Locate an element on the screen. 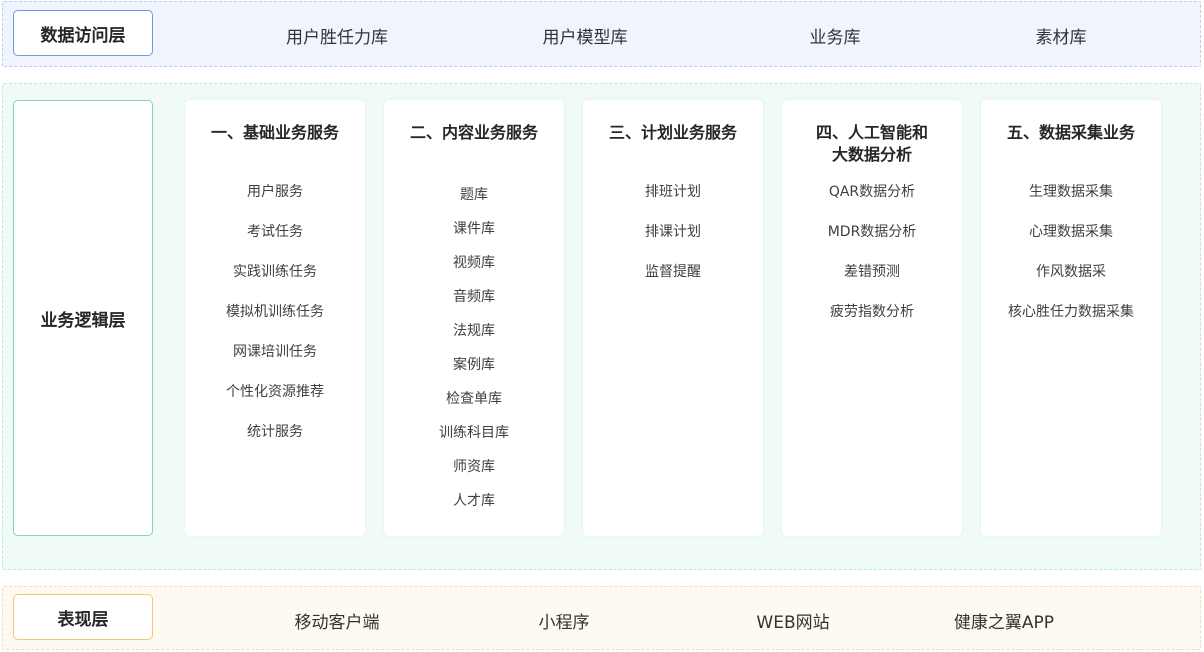  list-item: 排课计划 is located at coordinates (673, 232).